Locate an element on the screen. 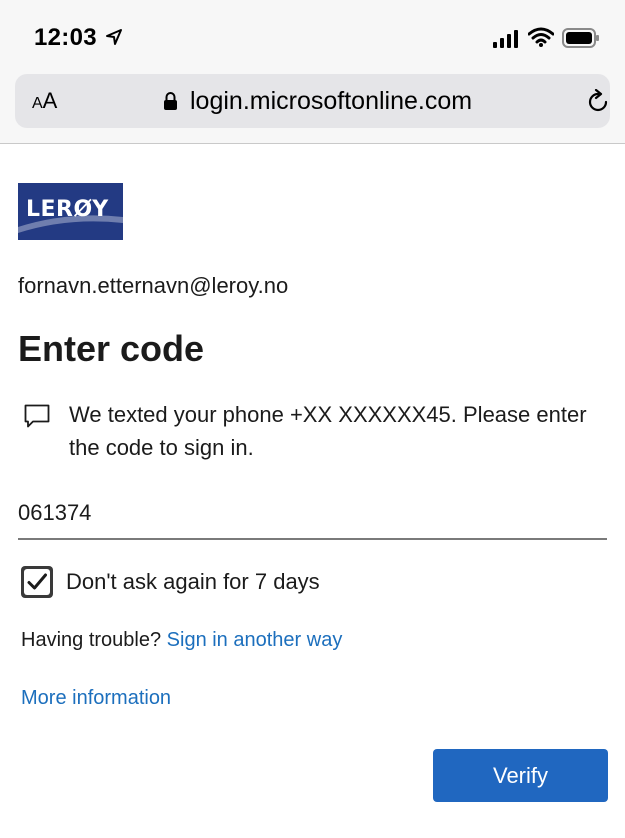 This screenshot has width=625, height=838. text-size-button: AA is located at coordinates (44, 101).